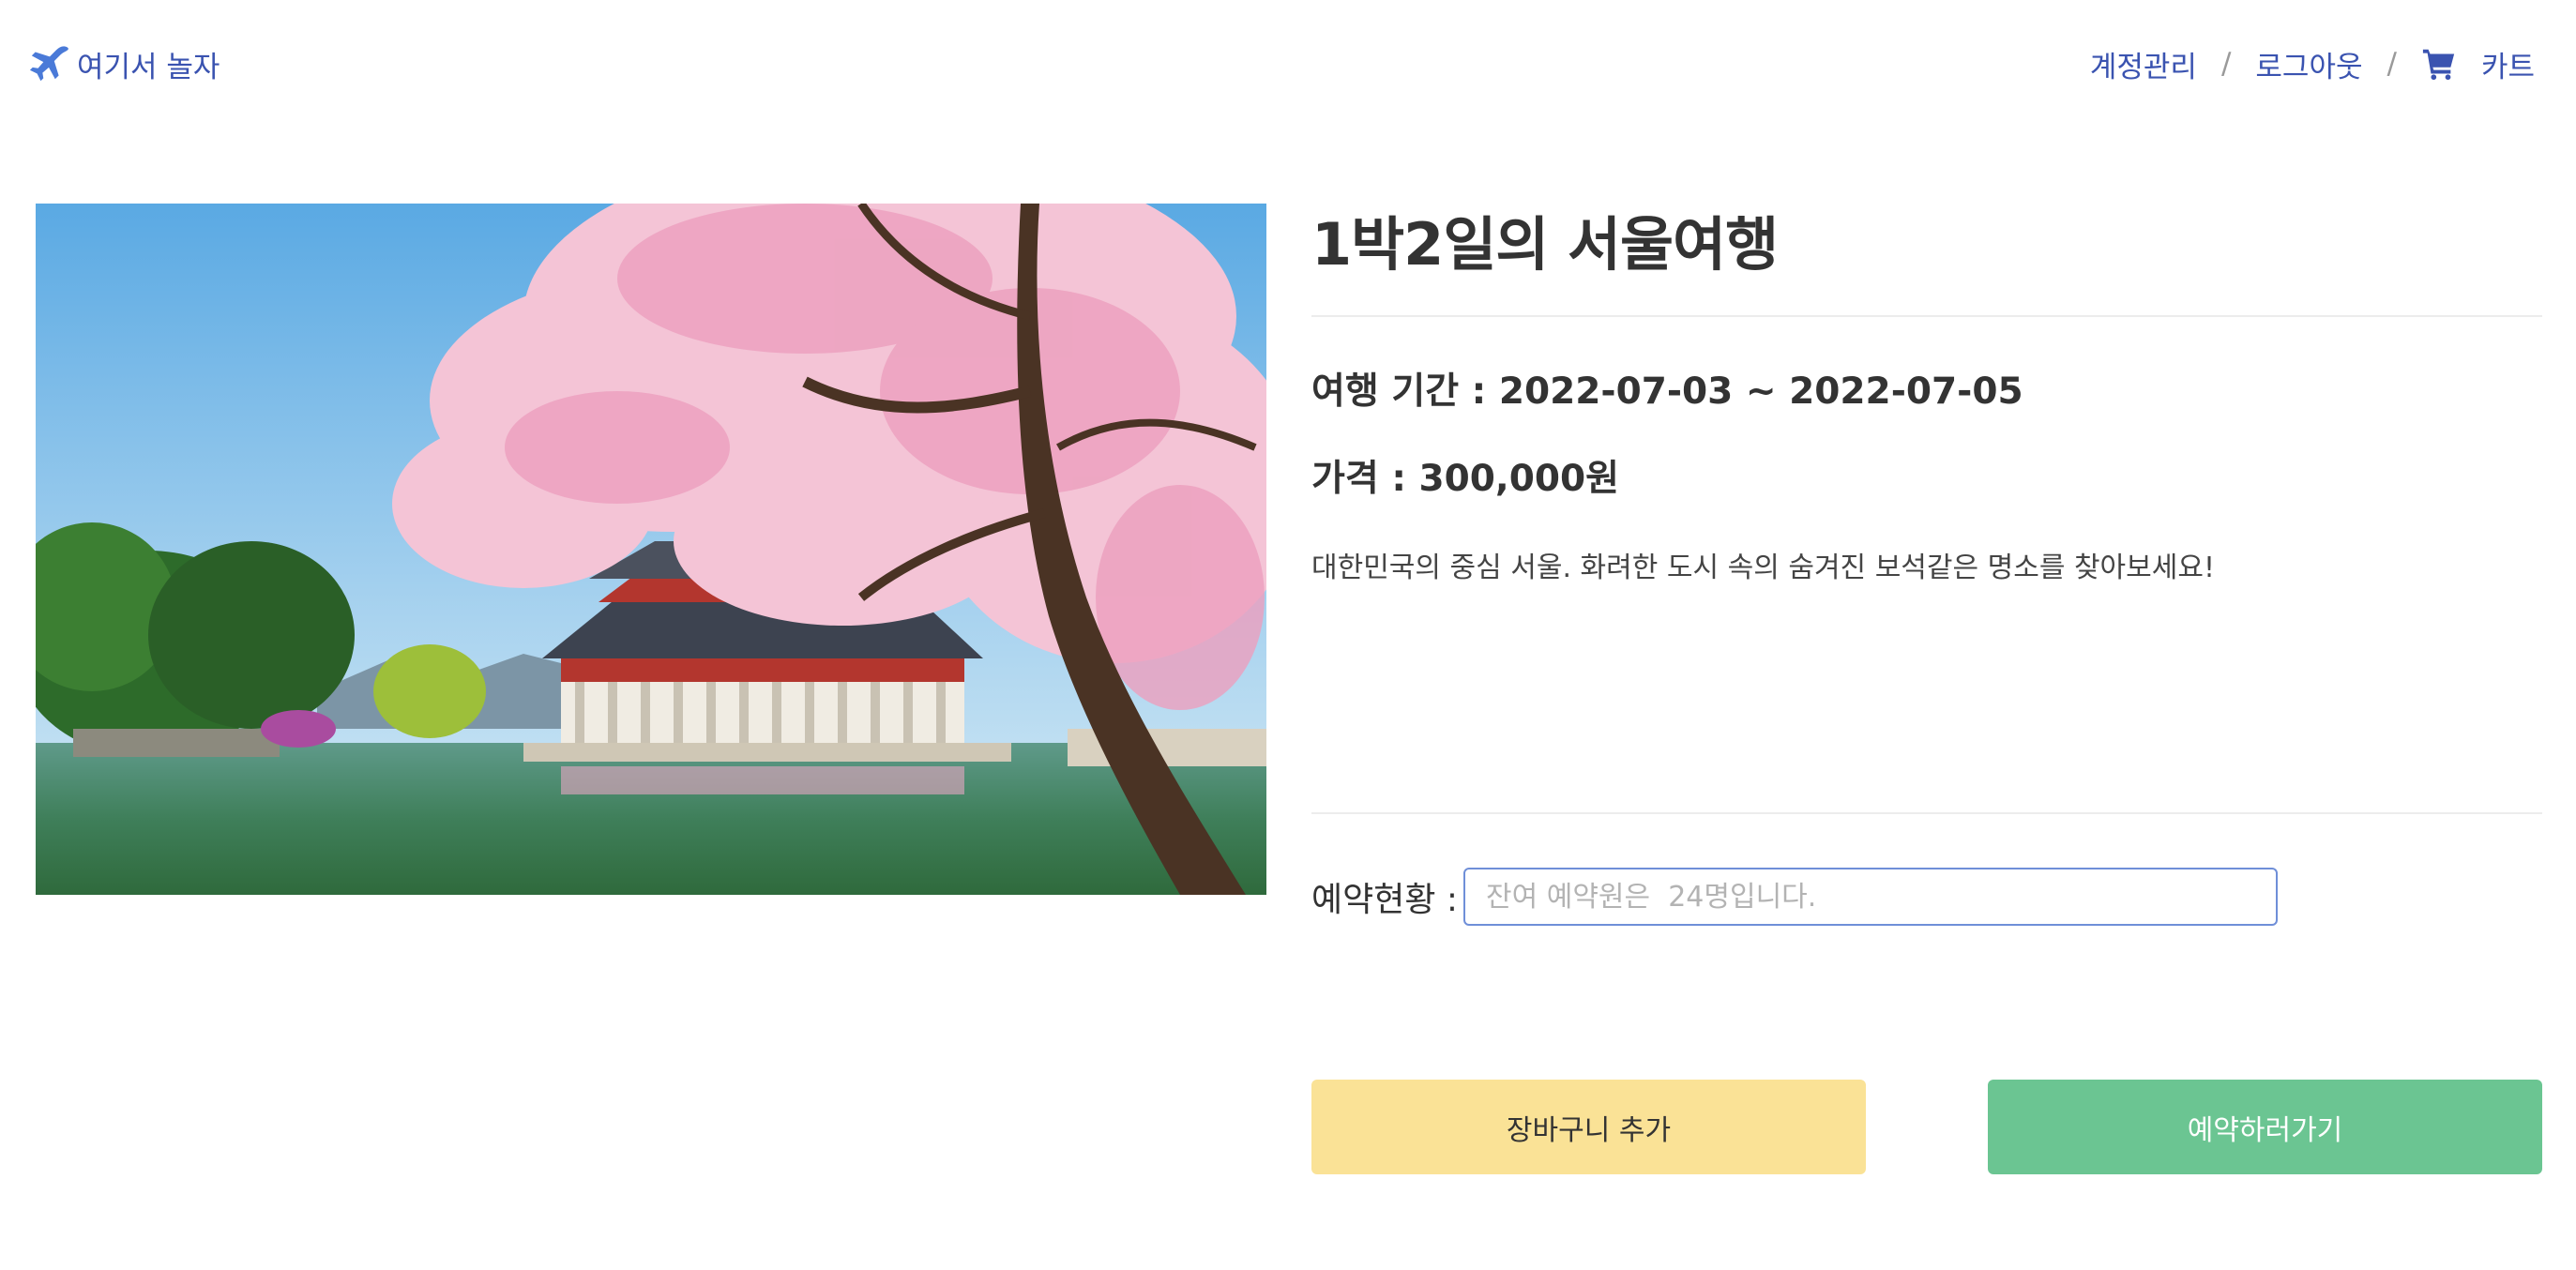  Describe the element at coordinates (1288, 64) in the screenshot. I see `navbar: 여기서 놀자 계정관리 / 로그아웃 / 카트` at that location.